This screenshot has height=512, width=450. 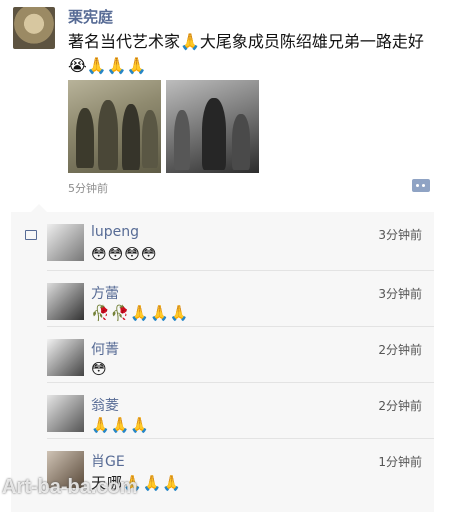 What do you see at coordinates (222, 410) in the screenshot?
I see `comment-row: 翁菱 2分钟前 🙏🙏🙏` at bounding box center [222, 410].